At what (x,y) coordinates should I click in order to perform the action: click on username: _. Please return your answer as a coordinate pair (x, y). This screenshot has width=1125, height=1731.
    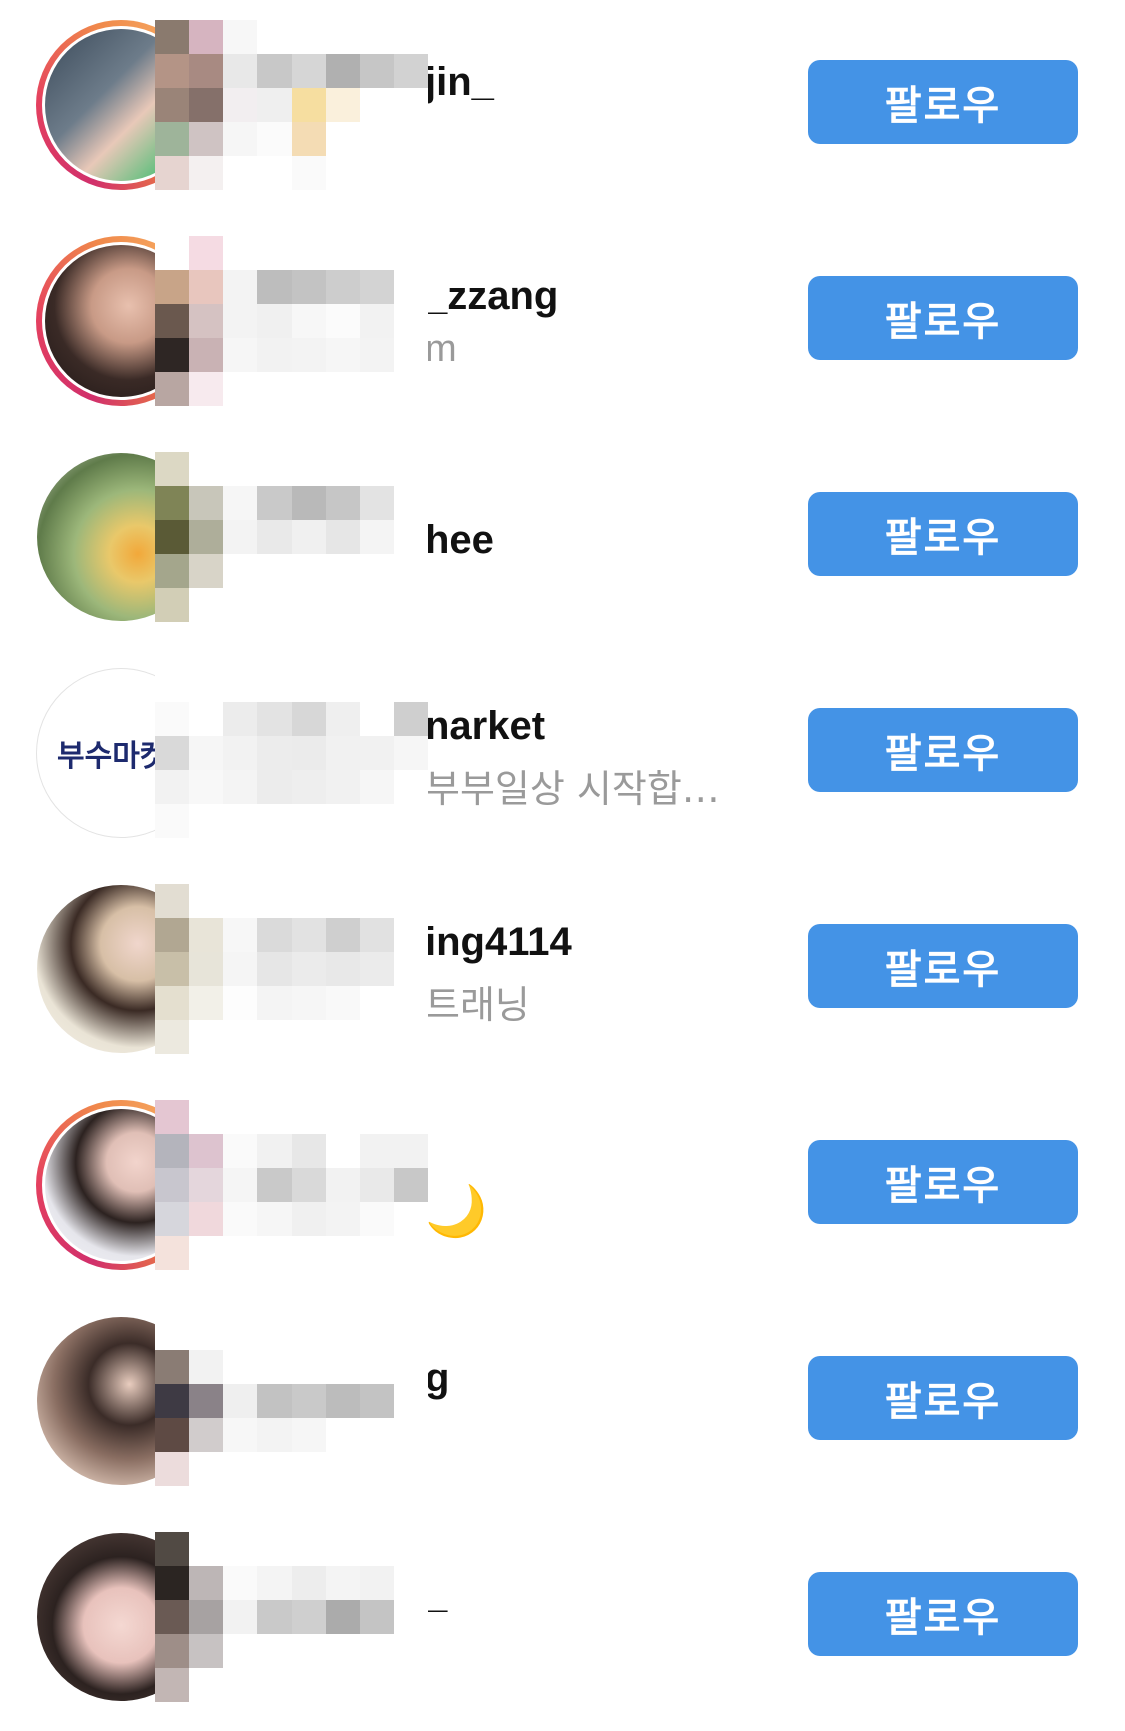
    Looking at the image, I should click on (436, 1594).